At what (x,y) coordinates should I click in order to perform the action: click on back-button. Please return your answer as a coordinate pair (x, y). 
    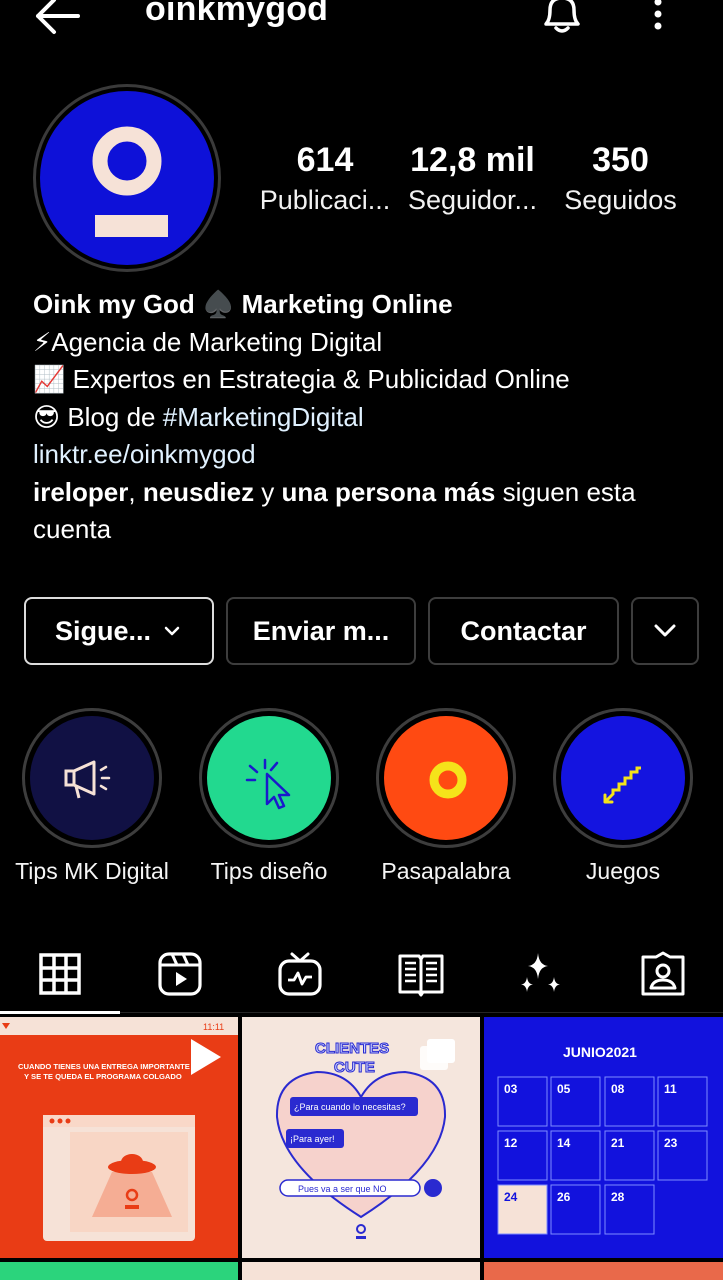
    Looking at the image, I should click on (57, 19).